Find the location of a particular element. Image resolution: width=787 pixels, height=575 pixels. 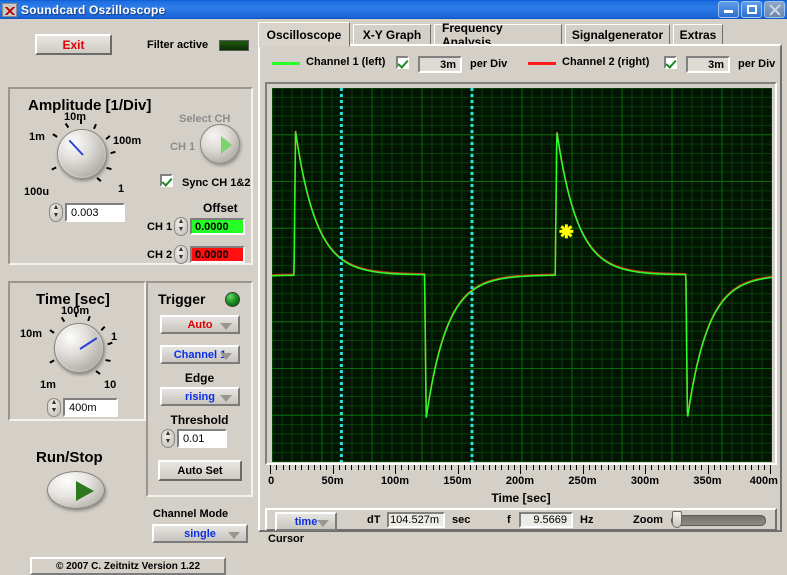

window-controls is located at coordinates (751, 9).